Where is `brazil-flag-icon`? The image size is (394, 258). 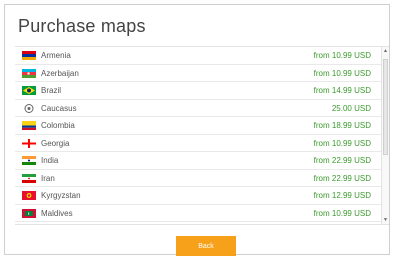 brazil-flag-icon is located at coordinates (29, 90).